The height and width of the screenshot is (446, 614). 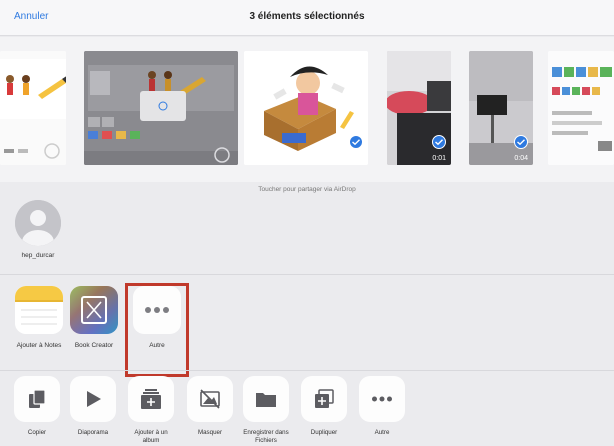 I want to click on action-save-to-files: Enregistrer dans Fichiers, so click(x=266, y=410).